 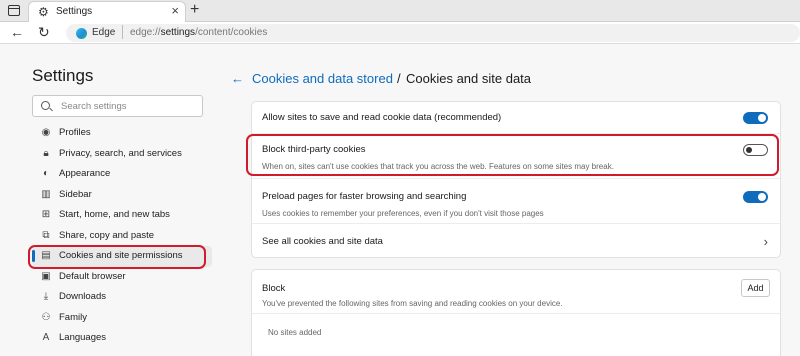 What do you see at coordinates (122, 174) in the screenshot?
I see `sidebar-item-appearance: ◐ Appearance` at bounding box center [122, 174].